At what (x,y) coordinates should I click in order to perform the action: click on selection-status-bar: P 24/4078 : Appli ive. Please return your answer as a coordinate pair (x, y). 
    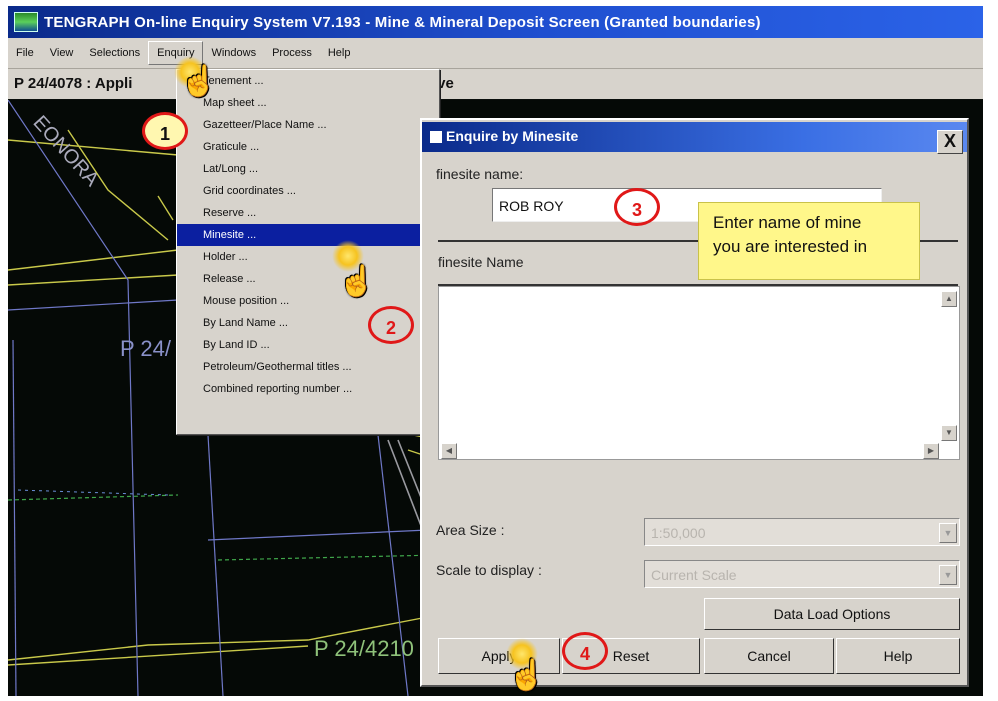
    Looking at the image, I should click on (495, 84).